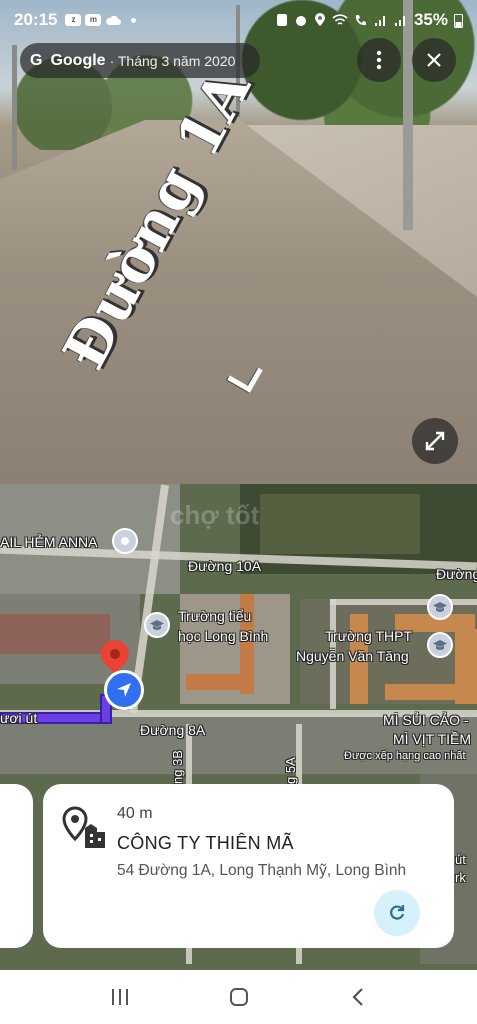 This screenshot has height=1024, width=477. I want to click on status-icons-right: 35%, so click(369, 20).